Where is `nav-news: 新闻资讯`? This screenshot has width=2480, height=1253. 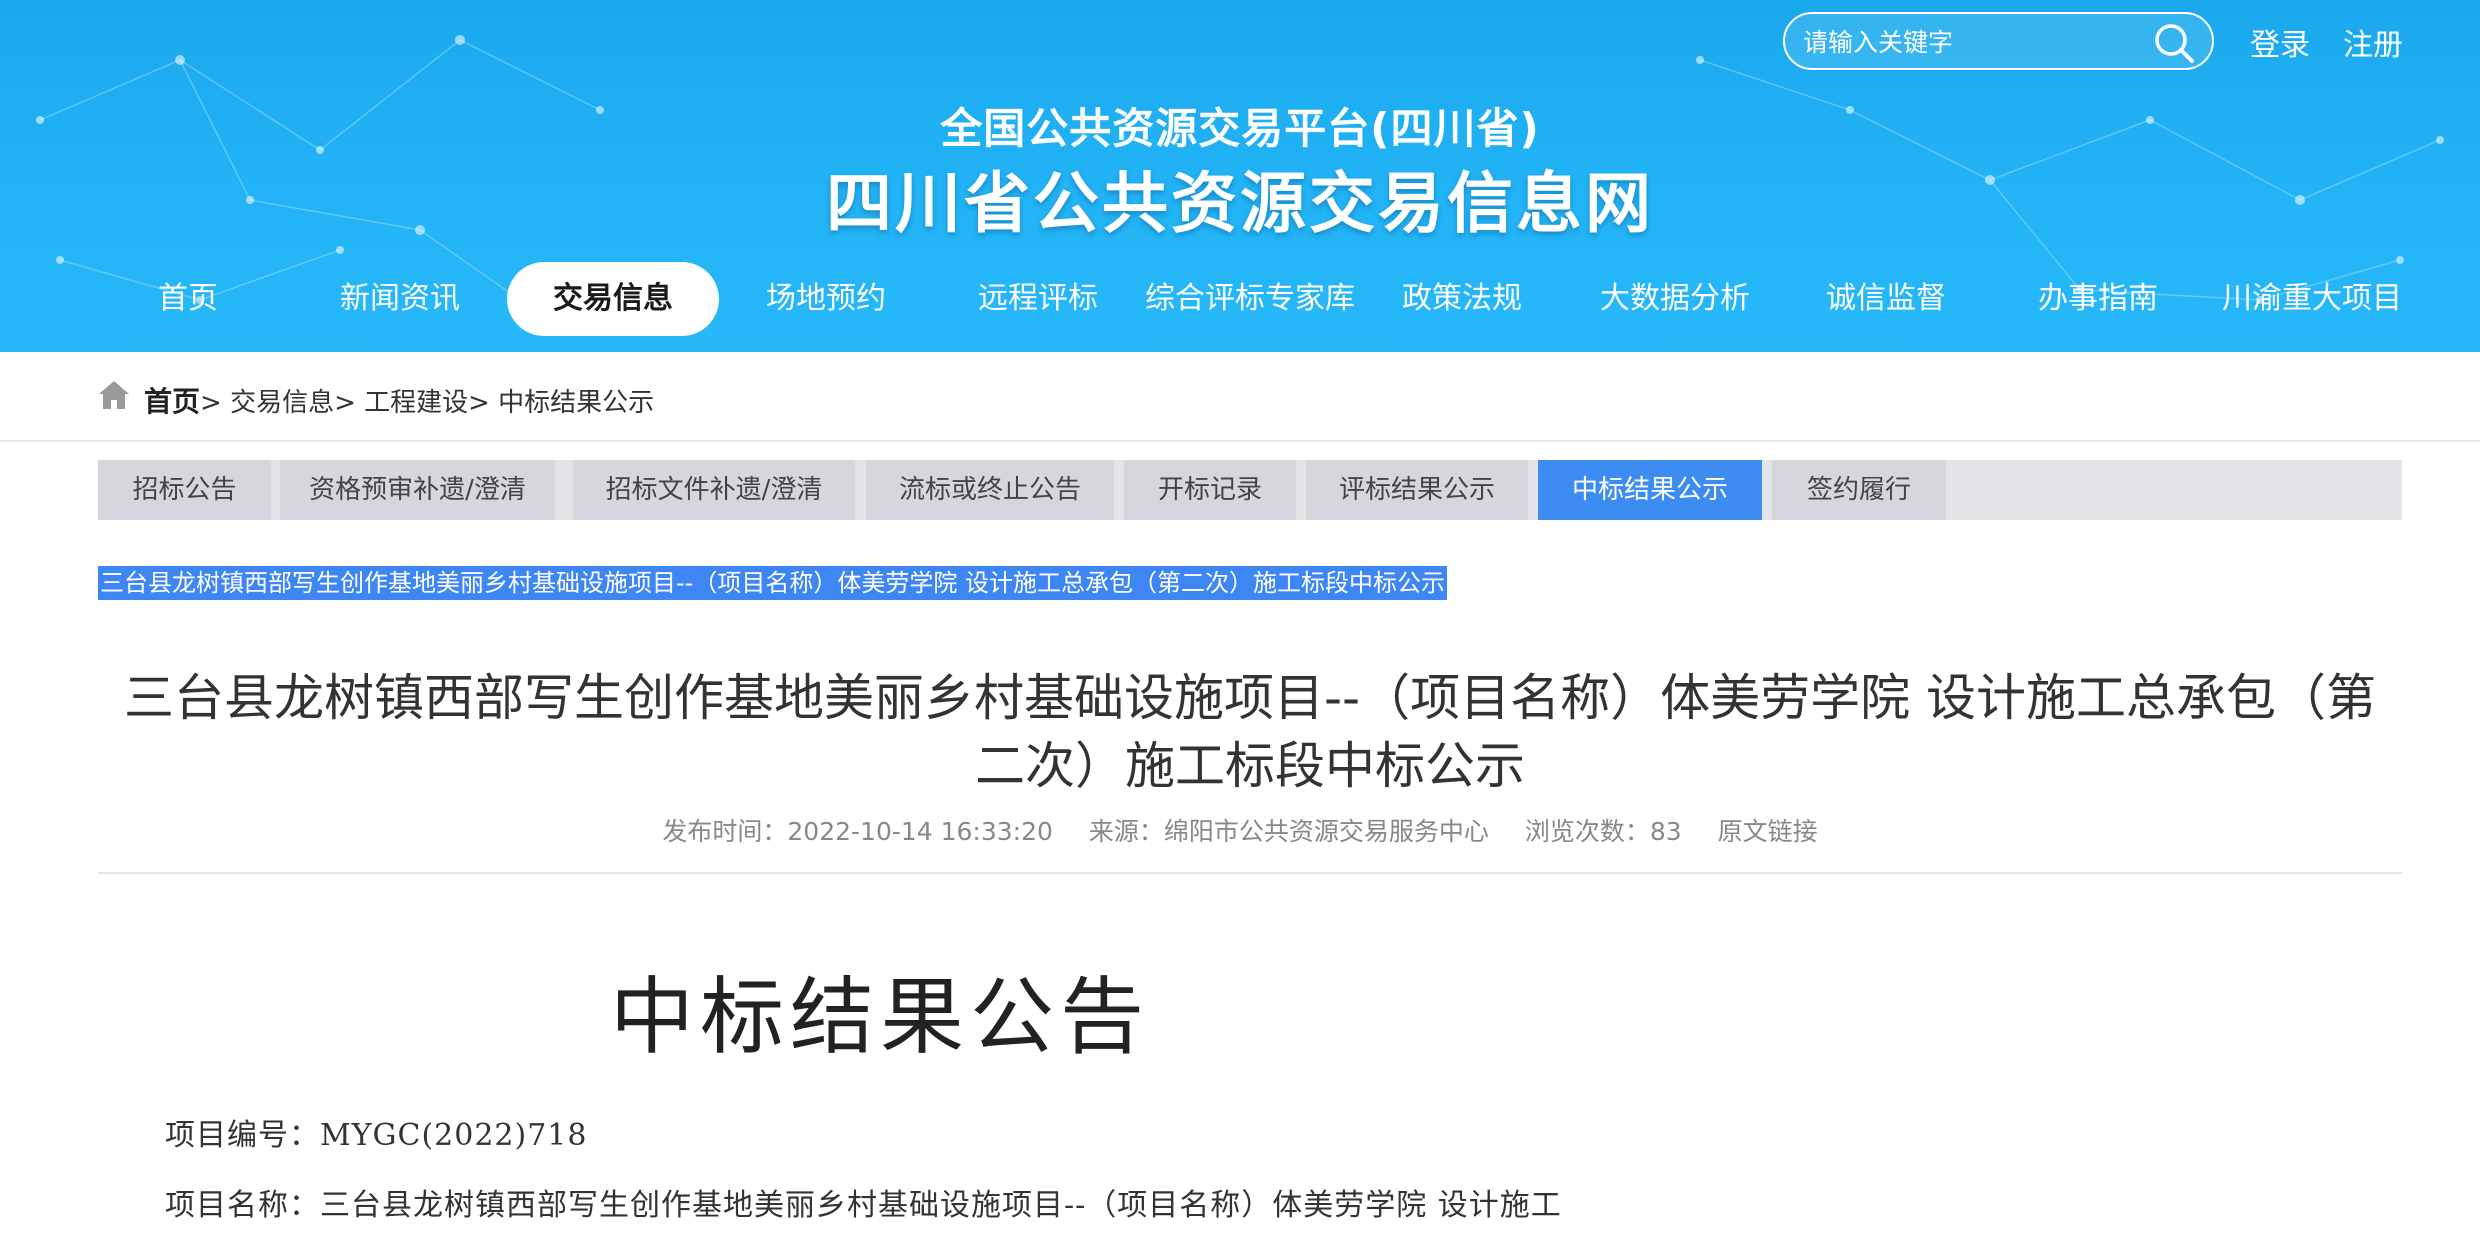
nav-news: 新闻资讯 is located at coordinates (400, 299).